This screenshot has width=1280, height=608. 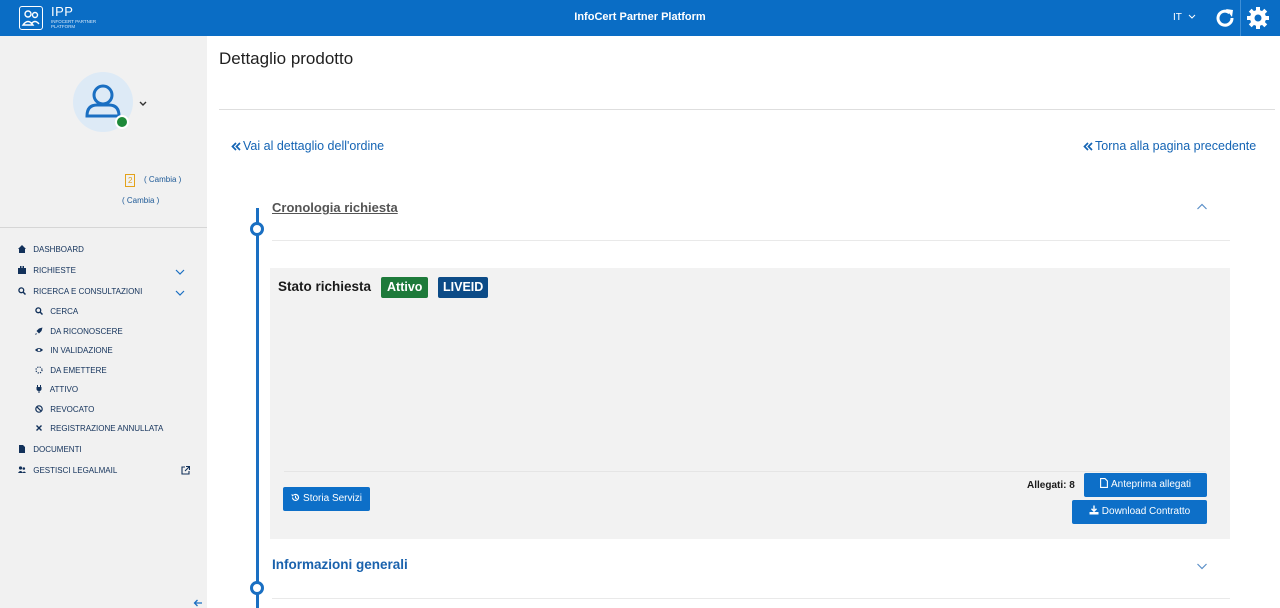 I want to click on topbar-divider, so click(x=1240, y=18).